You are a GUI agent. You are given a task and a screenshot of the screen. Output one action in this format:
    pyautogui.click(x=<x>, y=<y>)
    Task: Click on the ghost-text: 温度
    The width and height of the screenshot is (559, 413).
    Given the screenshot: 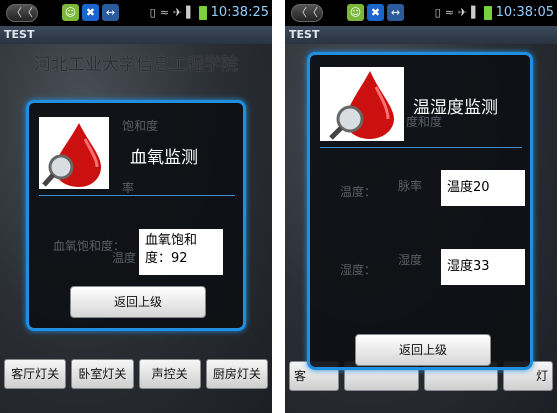 What is the action you would take?
    pyautogui.click(x=124, y=258)
    